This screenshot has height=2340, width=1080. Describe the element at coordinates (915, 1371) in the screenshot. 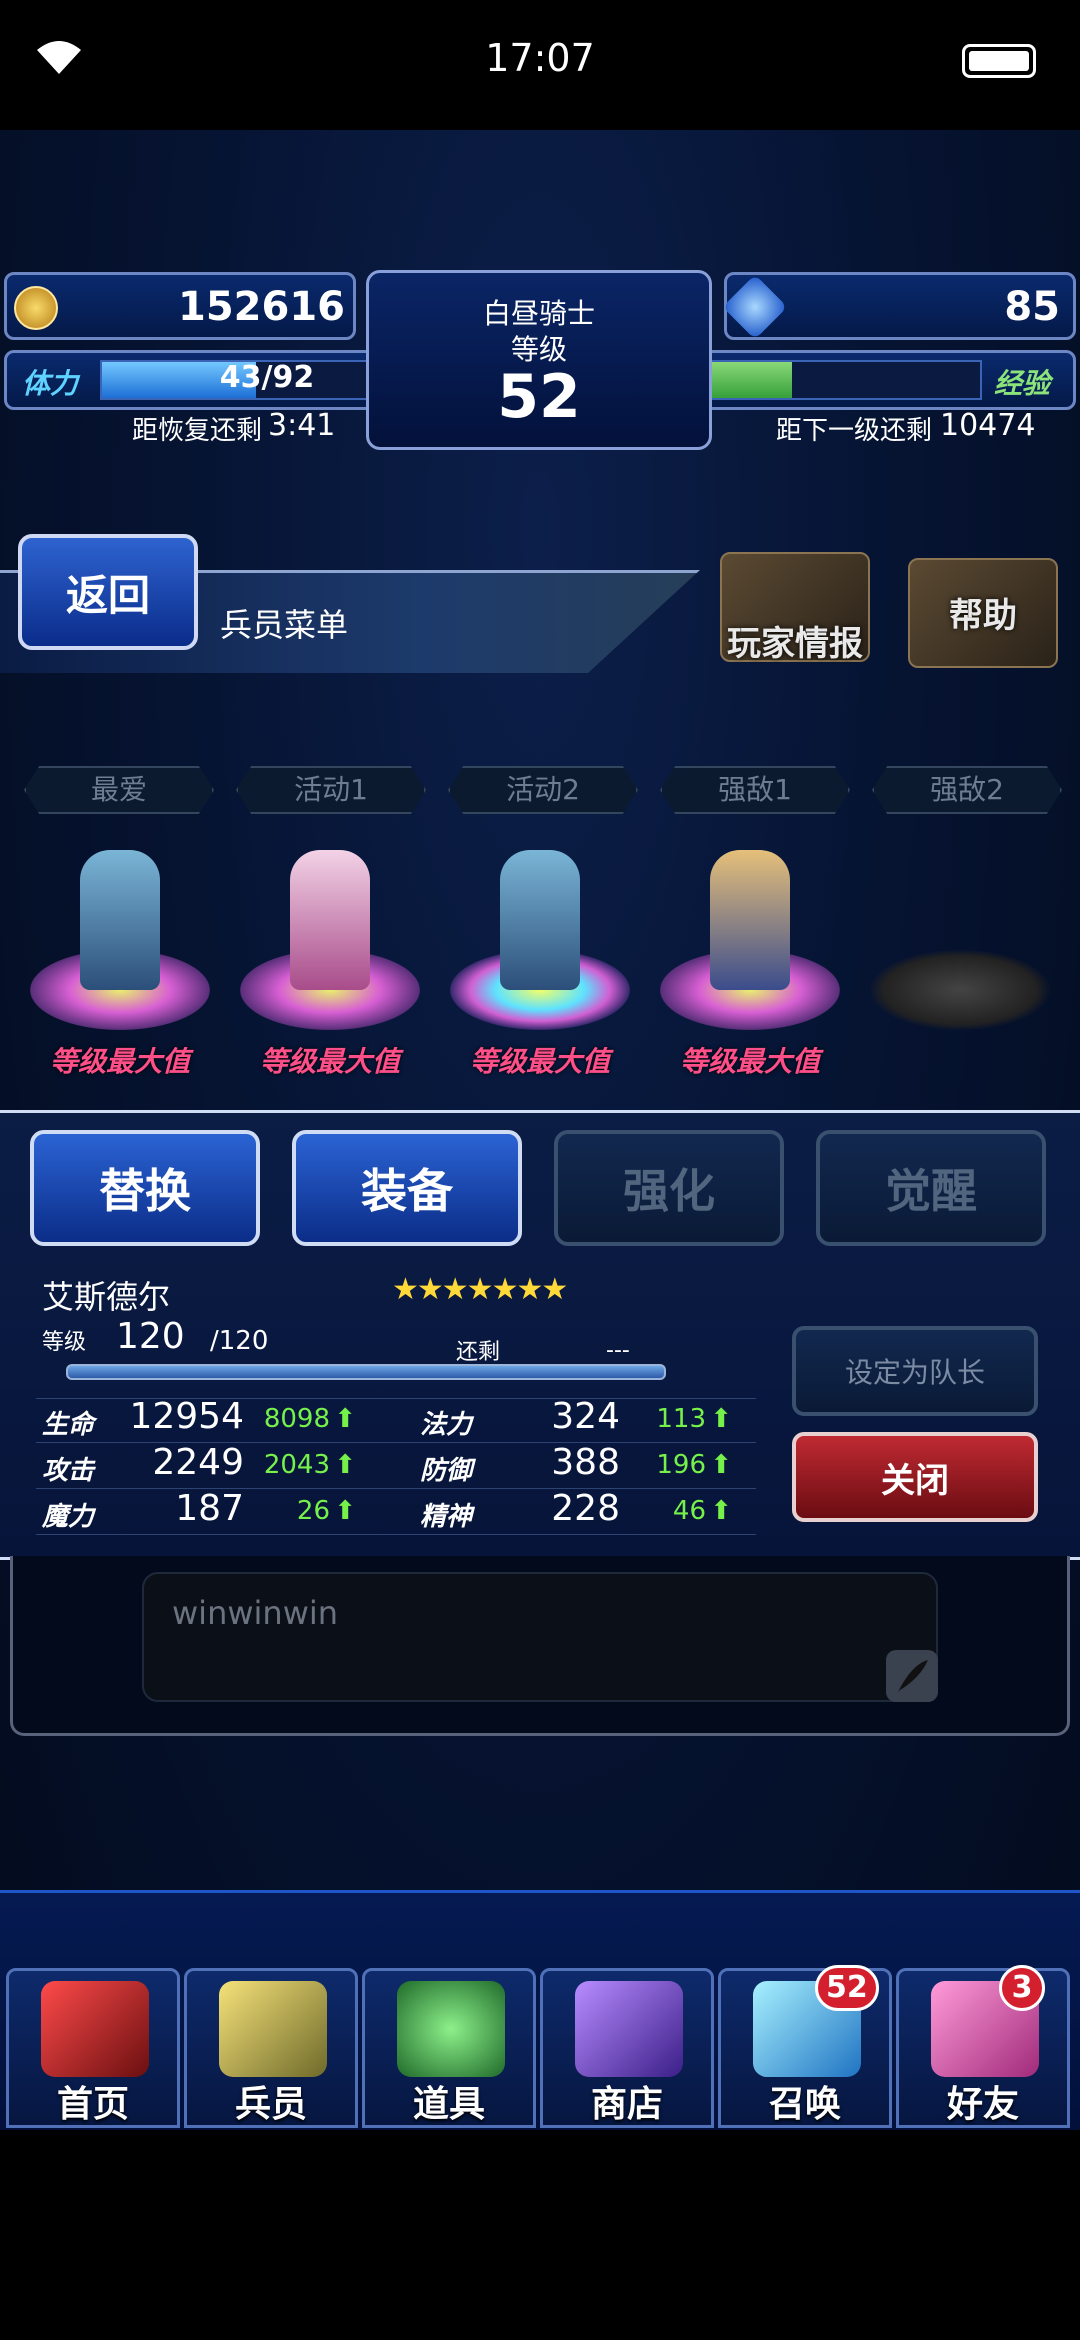

I see `set-leader-button: 设定为队长` at that location.